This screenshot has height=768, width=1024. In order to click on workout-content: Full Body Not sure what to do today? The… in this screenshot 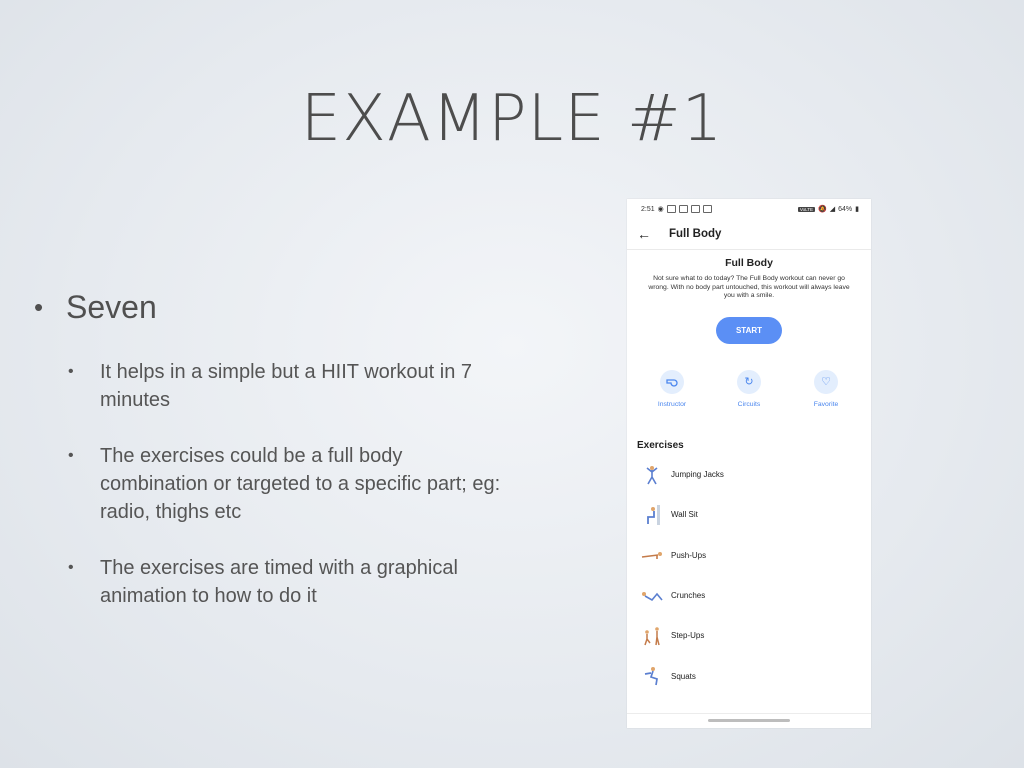, I will do `click(749, 476)`.